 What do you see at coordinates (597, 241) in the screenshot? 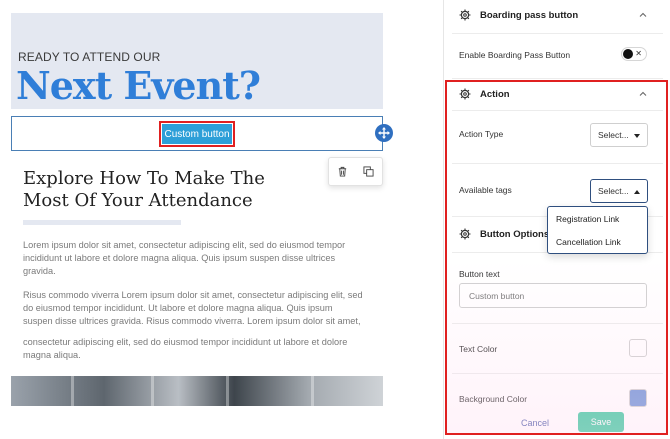
I see `dropdown-option-cancellation-link: Cancellation Link` at bounding box center [597, 241].